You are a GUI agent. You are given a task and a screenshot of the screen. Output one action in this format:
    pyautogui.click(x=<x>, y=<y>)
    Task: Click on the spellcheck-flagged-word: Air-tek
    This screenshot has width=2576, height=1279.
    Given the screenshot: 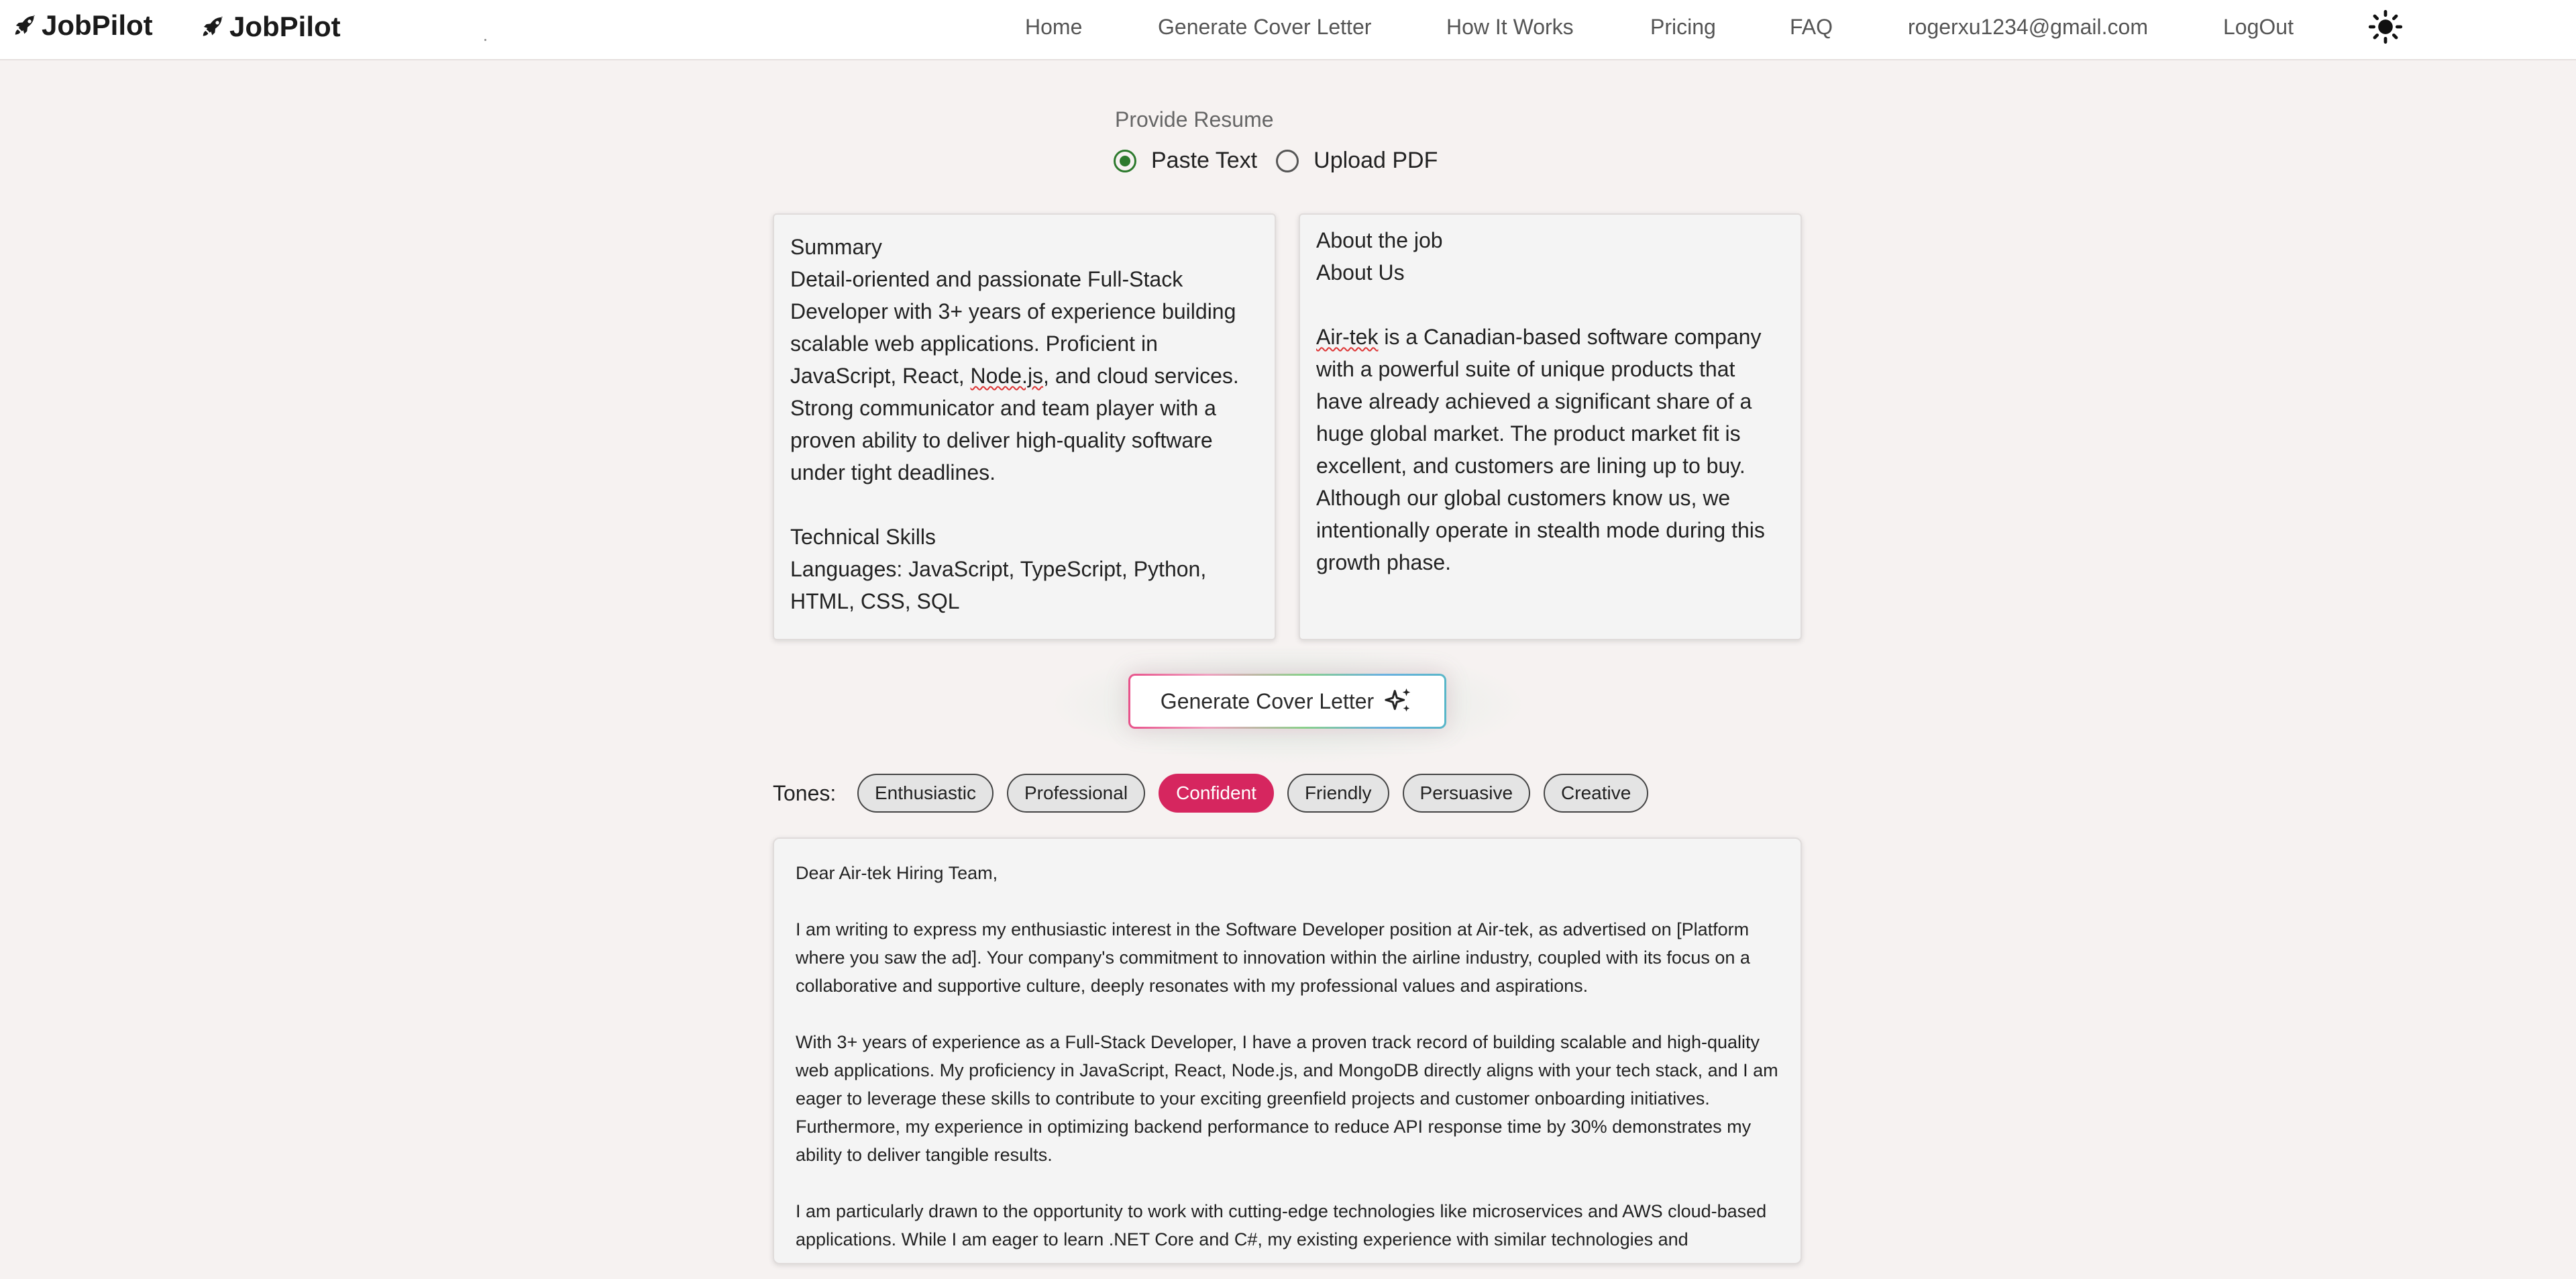 What is the action you would take?
    pyautogui.click(x=1347, y=337)
    